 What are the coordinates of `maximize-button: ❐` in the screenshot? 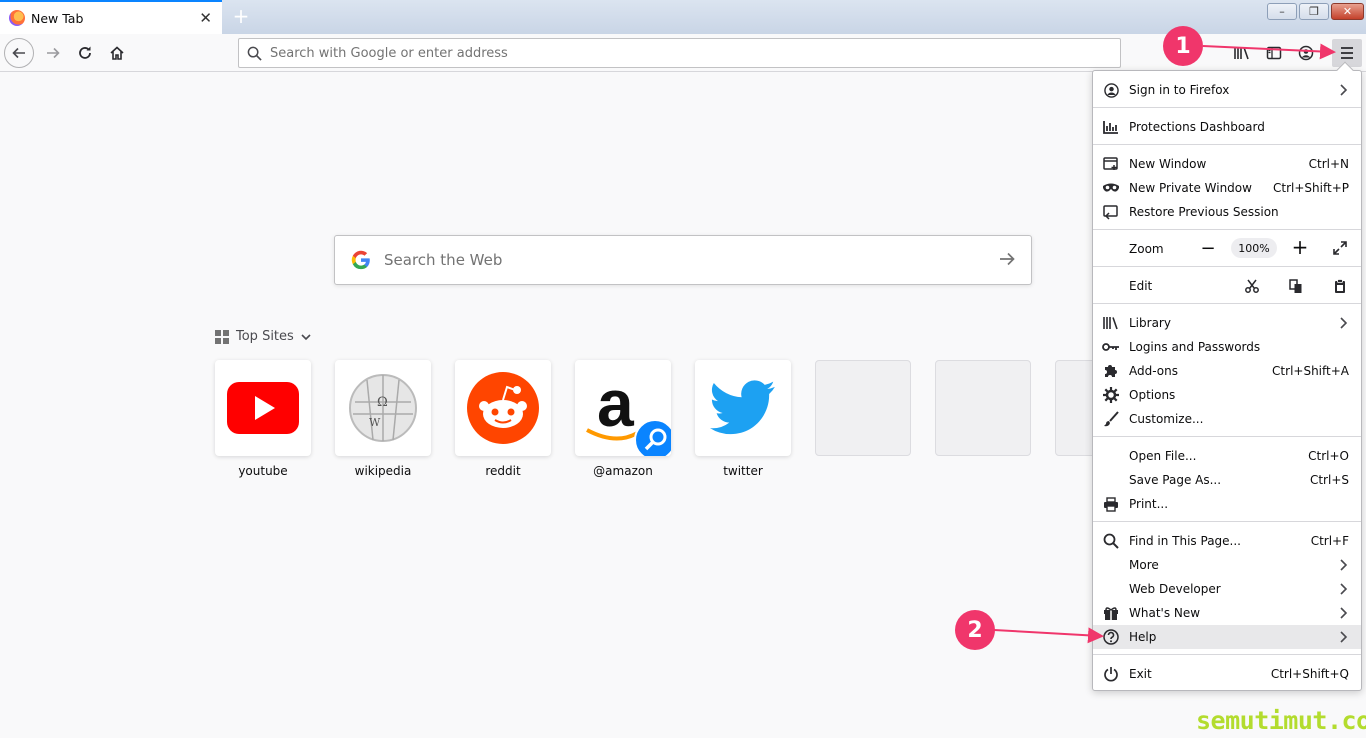 It's located at (1314, 11).